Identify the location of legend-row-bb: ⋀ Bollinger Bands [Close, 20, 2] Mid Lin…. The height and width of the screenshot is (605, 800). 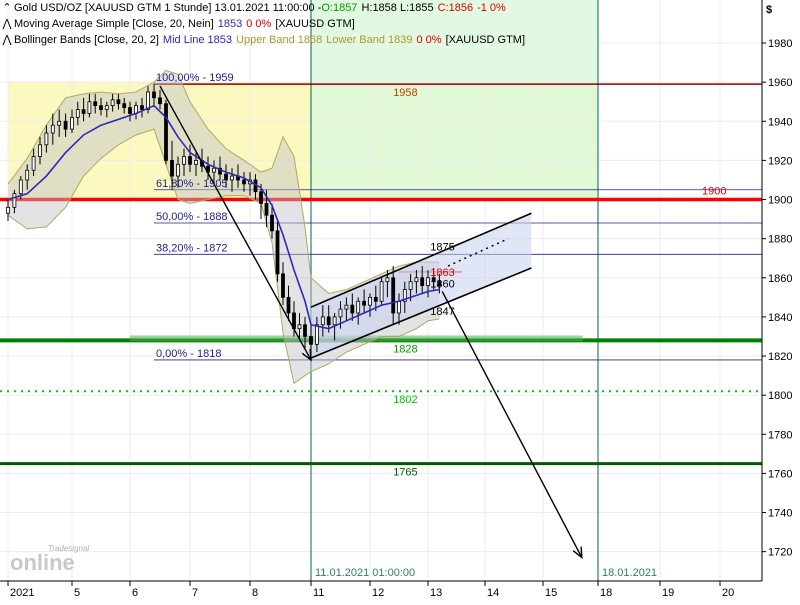
(262, 40).